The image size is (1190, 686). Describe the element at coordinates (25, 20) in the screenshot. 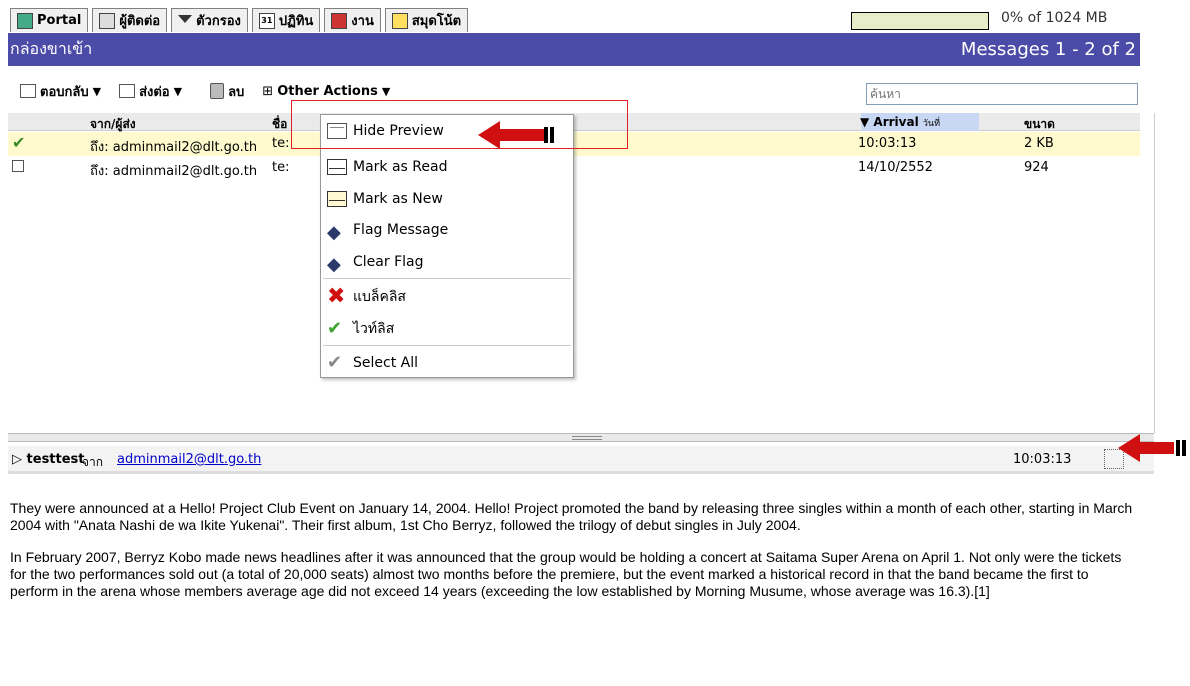

I see `portal-icon` at that location.